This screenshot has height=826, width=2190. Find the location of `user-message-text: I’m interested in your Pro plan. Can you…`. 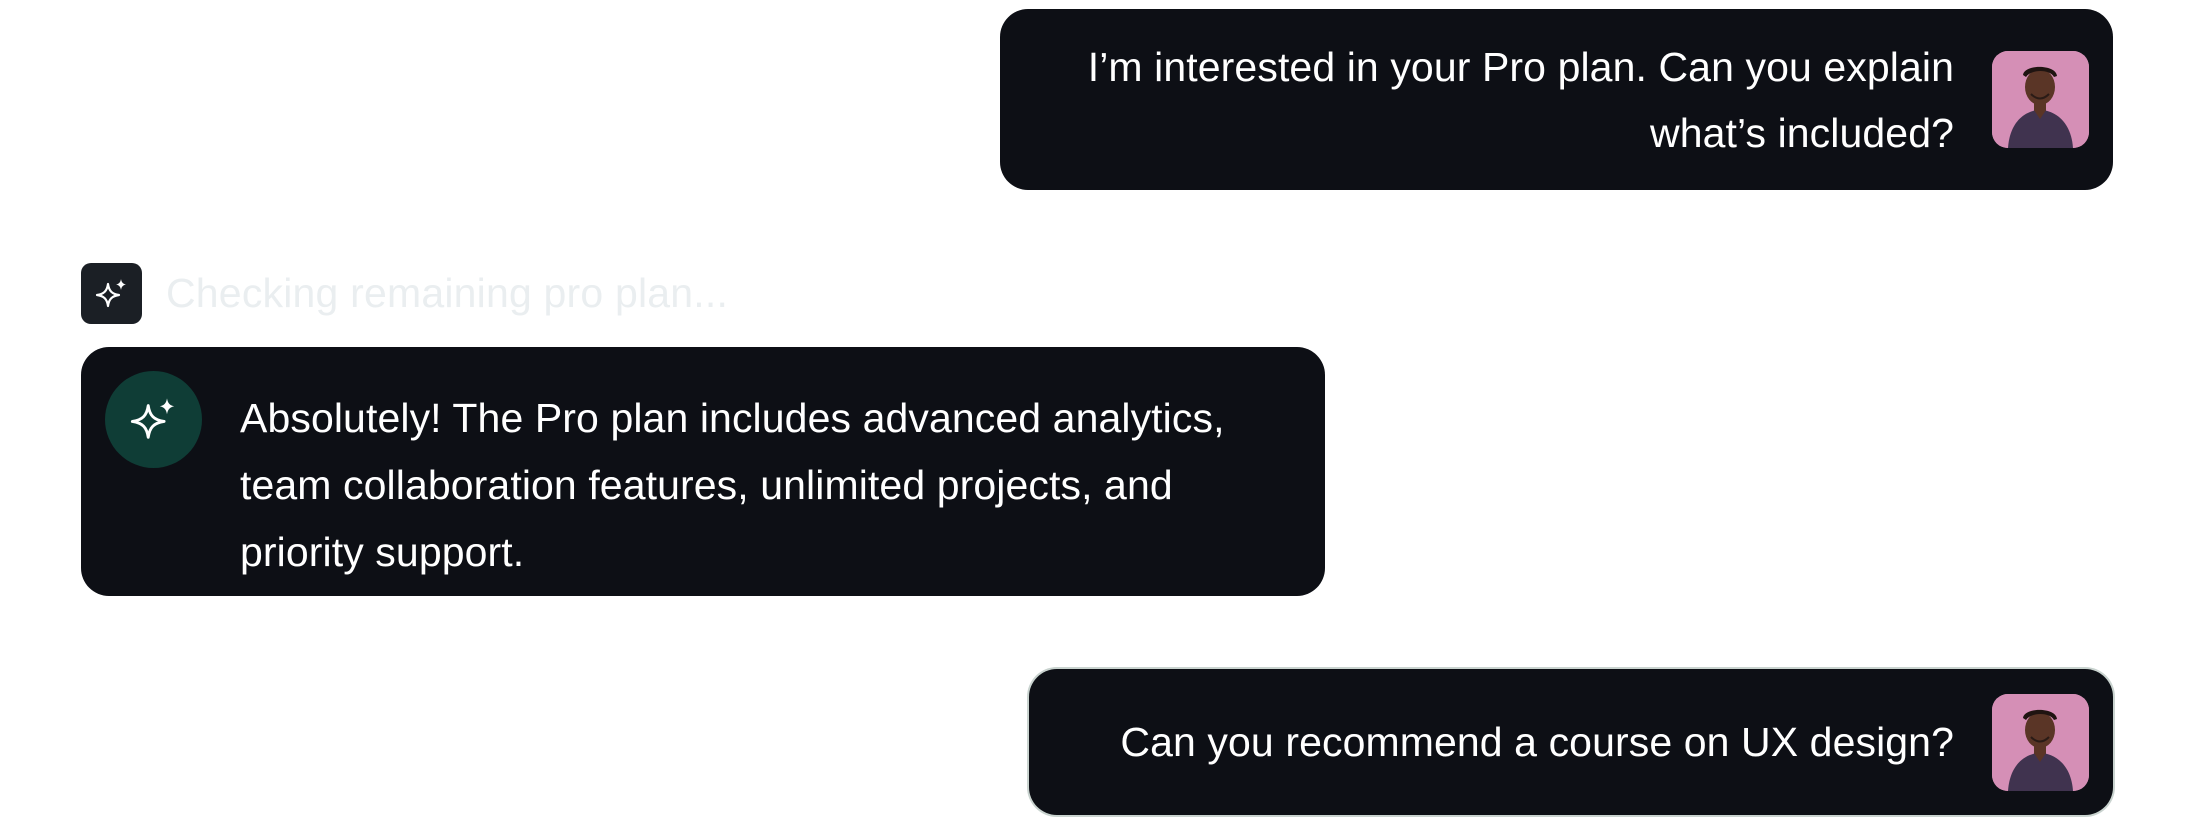

user-message-text: I’m interested in your Pro plan. Can you… is located at coordinates (1520, 99).